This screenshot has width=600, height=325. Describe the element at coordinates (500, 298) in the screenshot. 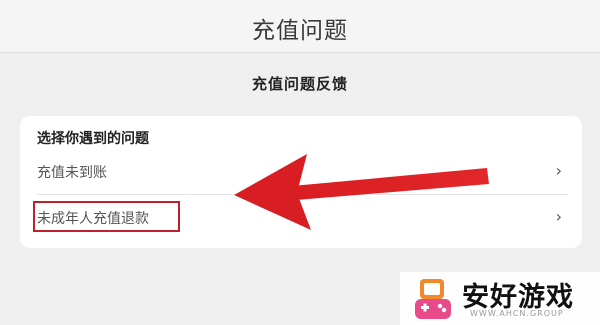

I see `watermark: 安好游戏 WWW.AHCN.GROUP` at that location.